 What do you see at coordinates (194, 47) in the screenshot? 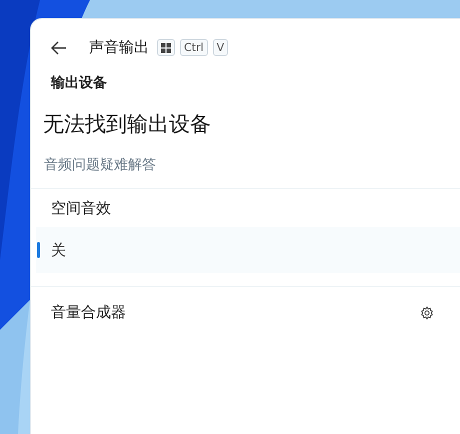
I see `shortcut-key: Ctrl` at bounding box center [194, 47].